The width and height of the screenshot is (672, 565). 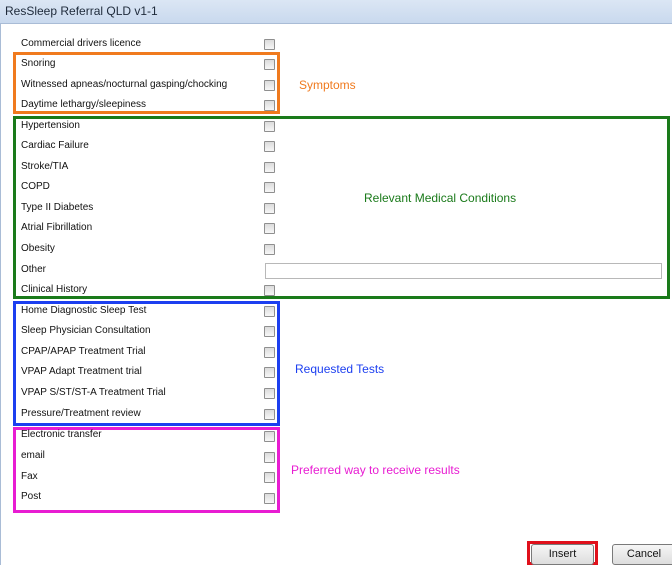 What do you see at coordinates (340, 369) in the screenshot?
I see `tests-annotation: Requested Tests` at bounding box center [340, 369].